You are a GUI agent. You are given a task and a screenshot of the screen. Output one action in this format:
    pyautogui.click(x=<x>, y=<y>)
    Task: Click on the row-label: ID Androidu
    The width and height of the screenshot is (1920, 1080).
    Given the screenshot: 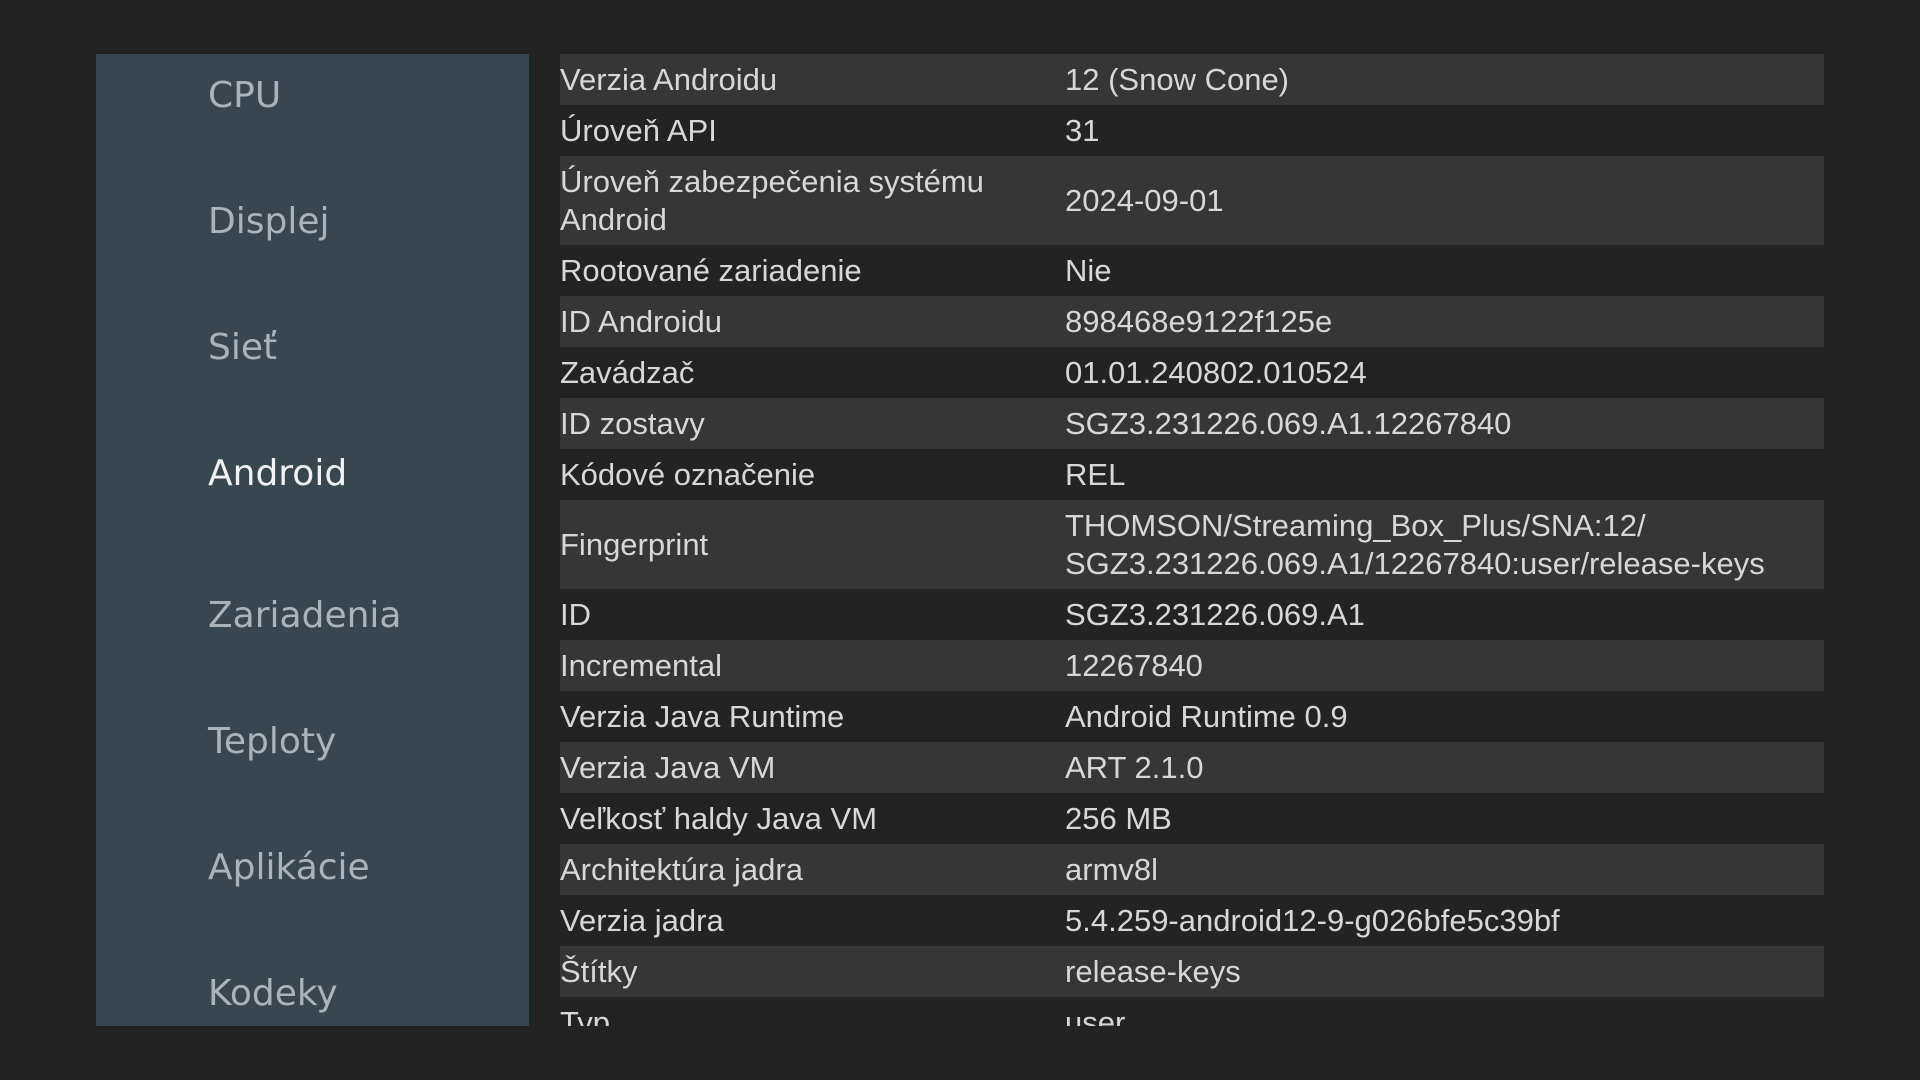 What is the action you would take?
    pyautogui.click(x=641, y=321)
    